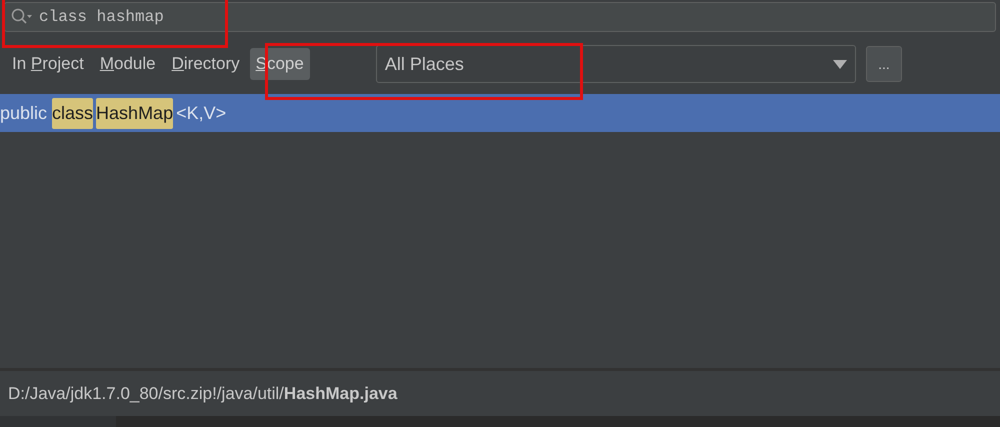 This screenshot has width=1000, height=427. I want to click on result-row: public class HashMap <K,V>, so click(500, 113).